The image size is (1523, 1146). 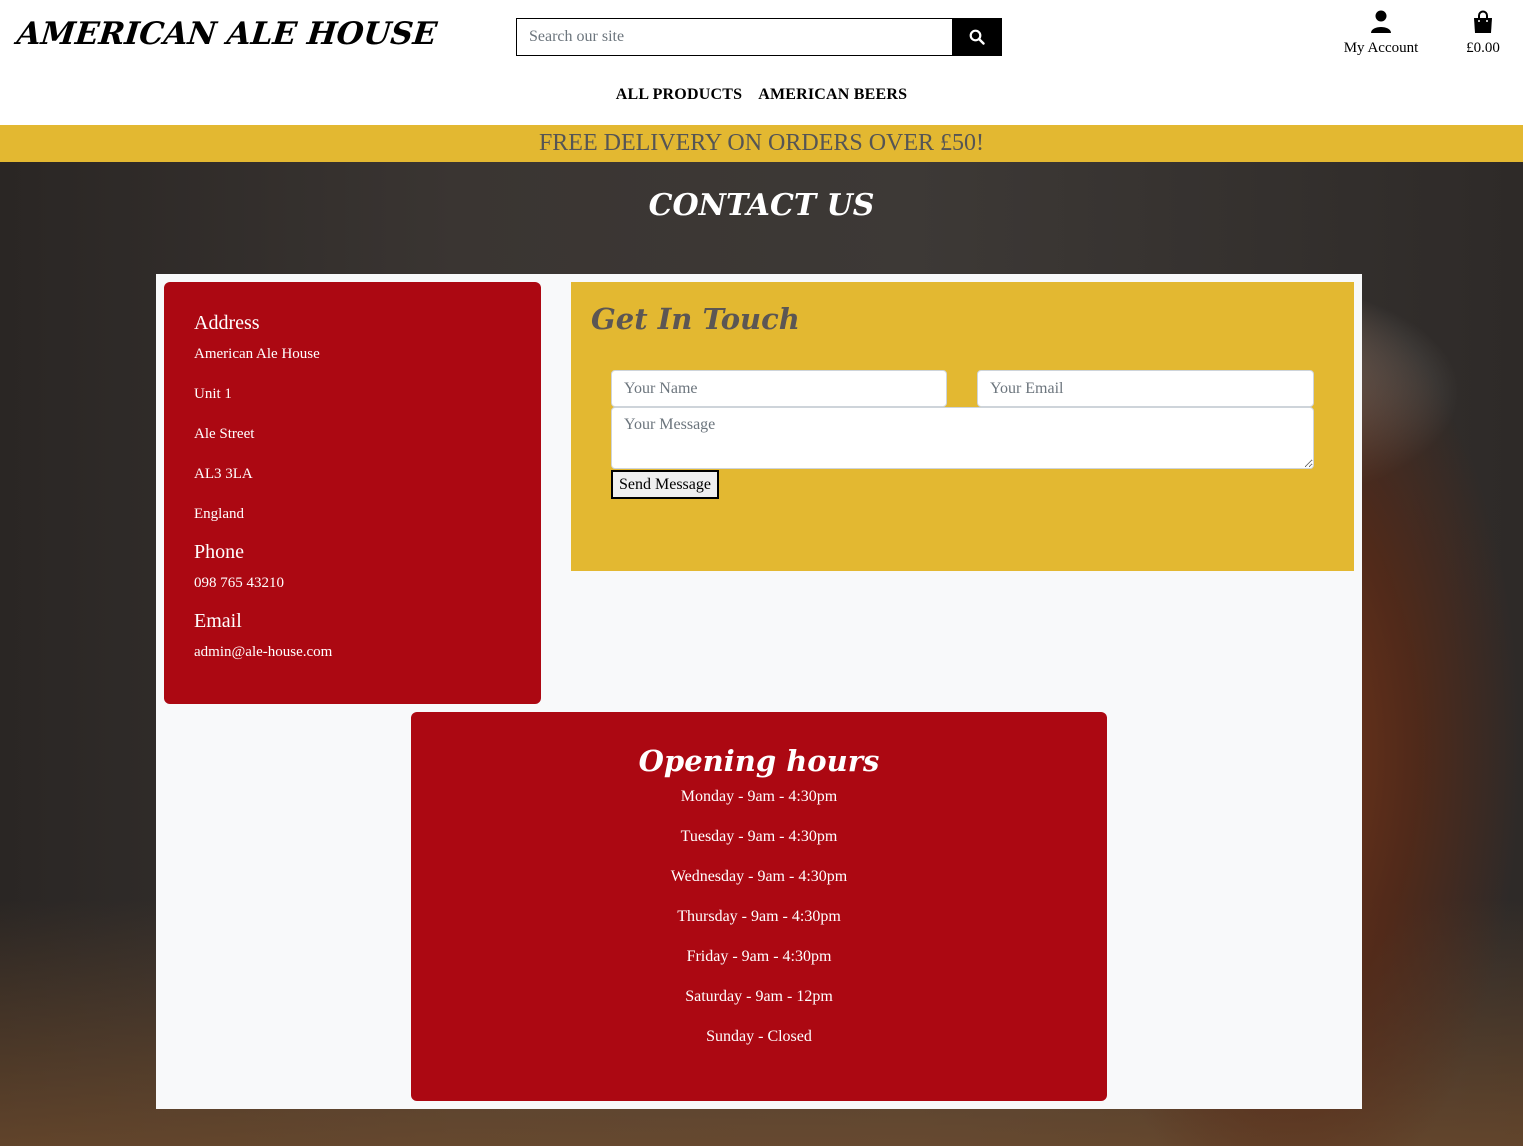 I want to click on contact-form-card: Get In Touch Send Message, so click(x=962, y=426).